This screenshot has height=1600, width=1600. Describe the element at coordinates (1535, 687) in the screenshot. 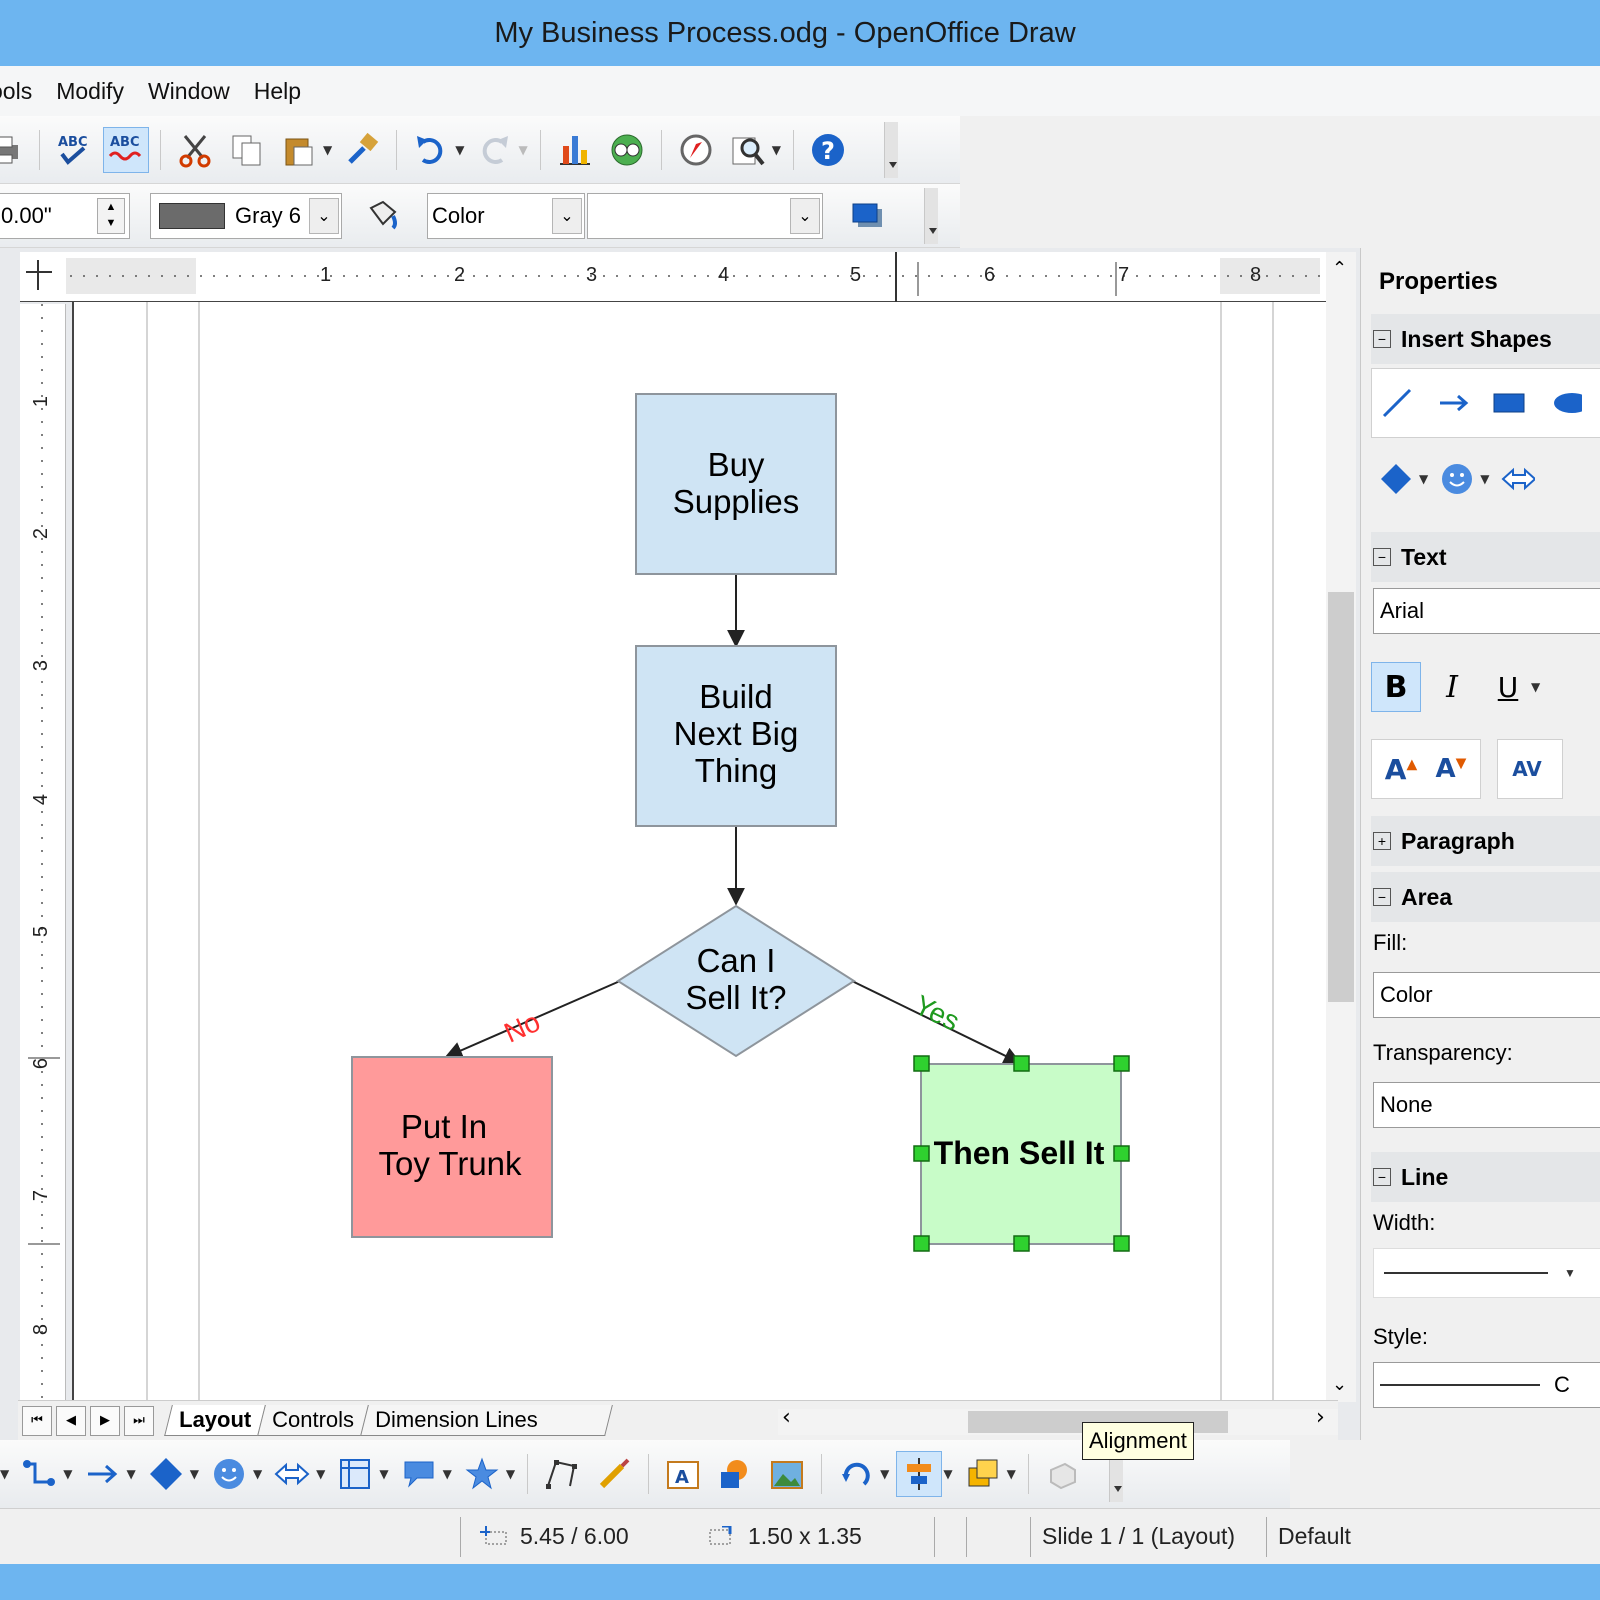

I see `underline-dropdown: ▼` at that location.